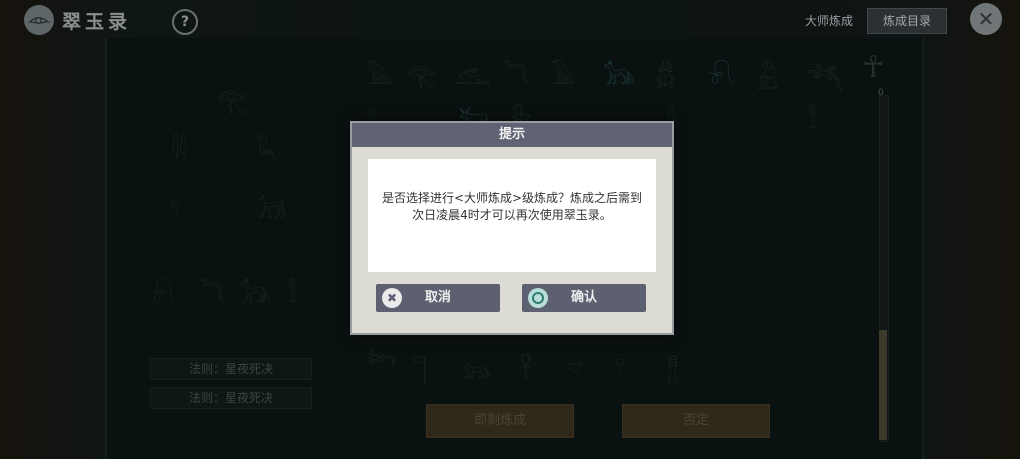 This screenshot has width=1020, height=459. What do you see at coordinates (185, 22) in the screenshot?
I see `question-icon: ?` at bounding box center [185, 22].